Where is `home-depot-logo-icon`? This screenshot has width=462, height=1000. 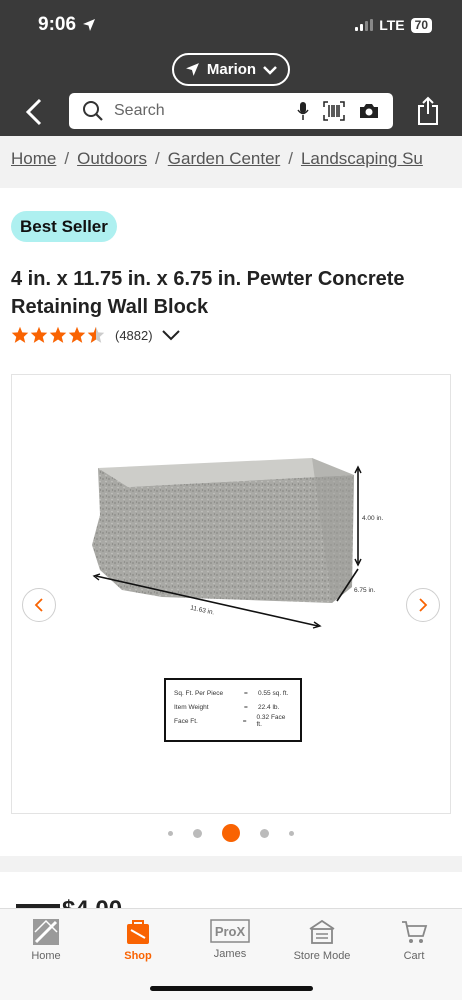 home-depot-logo-icon is located at coordinates (46, 932).